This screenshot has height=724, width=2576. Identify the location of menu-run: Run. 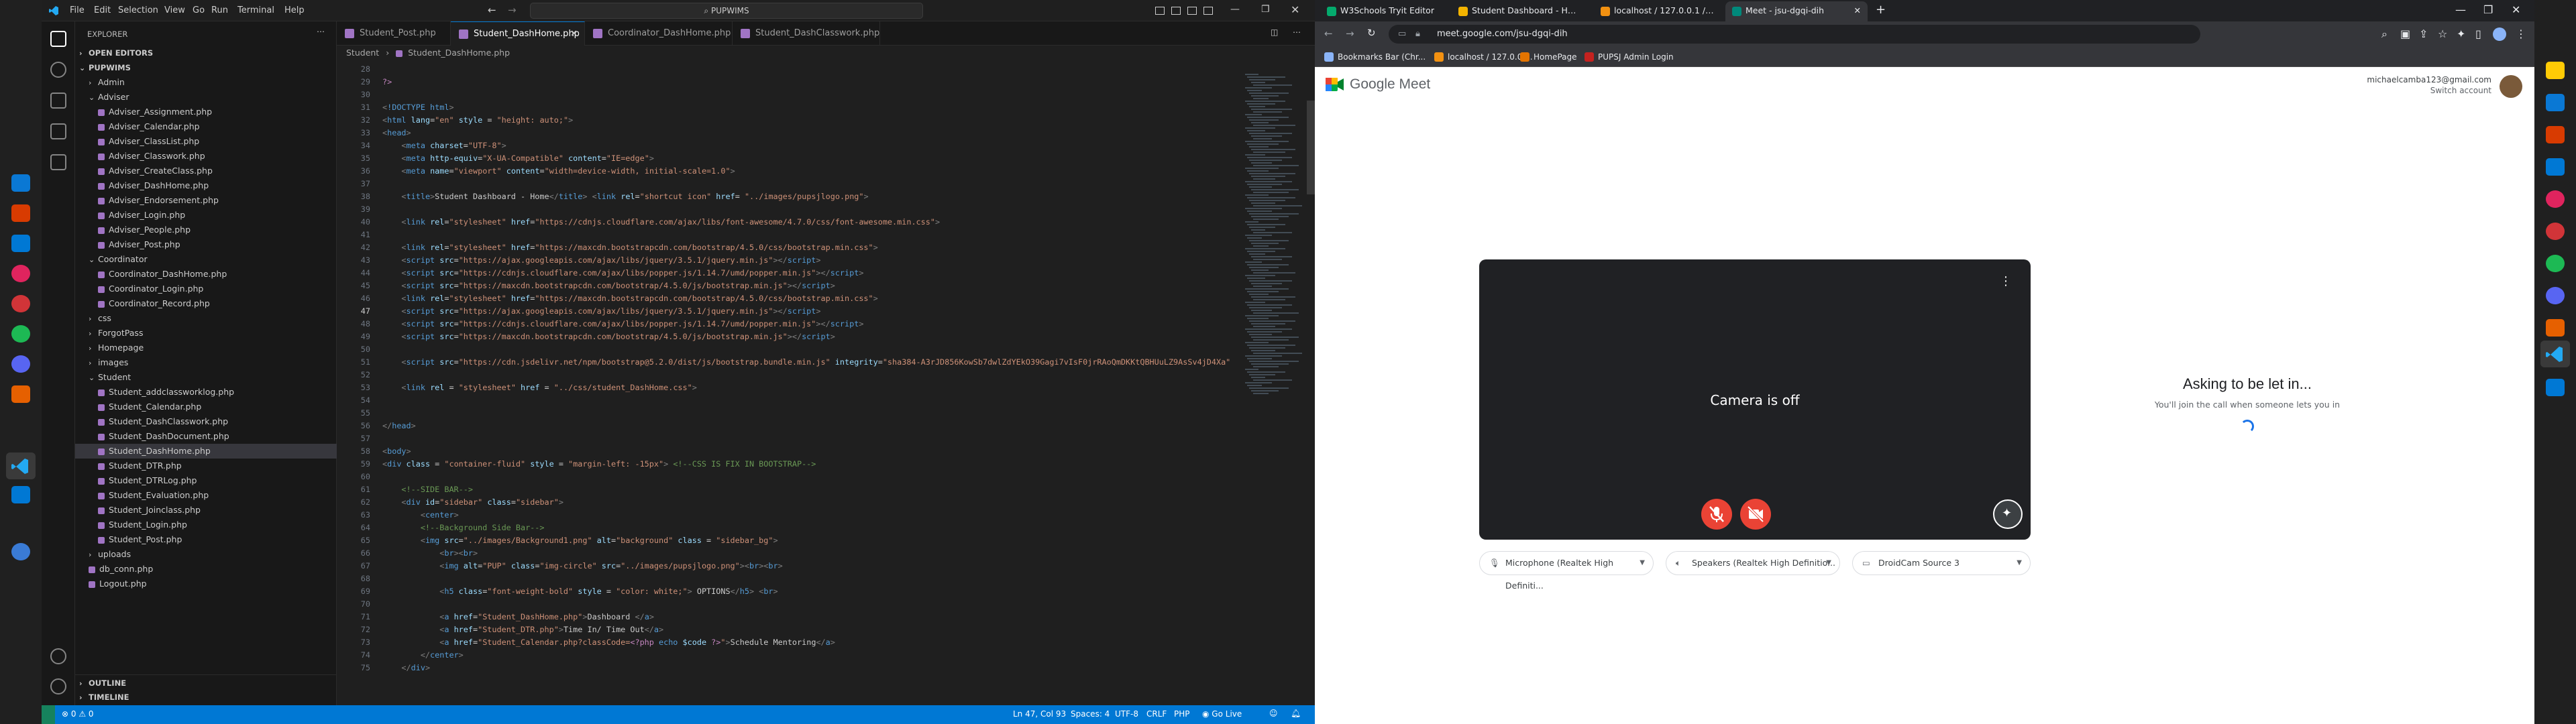
(219, 10).